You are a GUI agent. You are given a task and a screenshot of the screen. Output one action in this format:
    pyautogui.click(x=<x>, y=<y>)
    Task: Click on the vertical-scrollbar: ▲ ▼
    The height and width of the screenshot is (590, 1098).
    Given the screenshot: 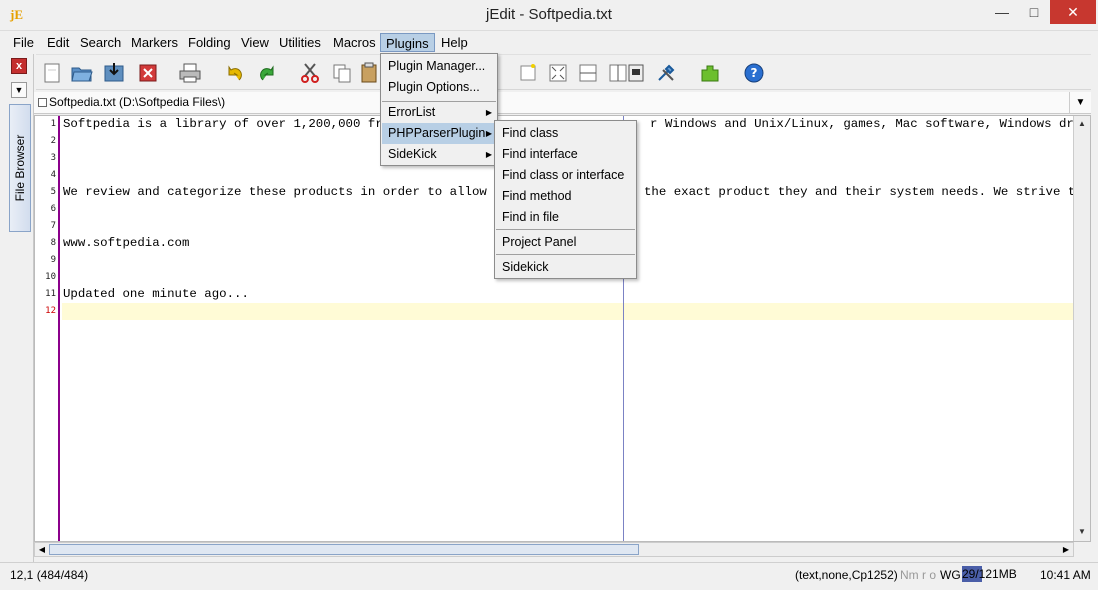 What is the action you would take?
    pyautogui.click(x=1081, y=328)
    